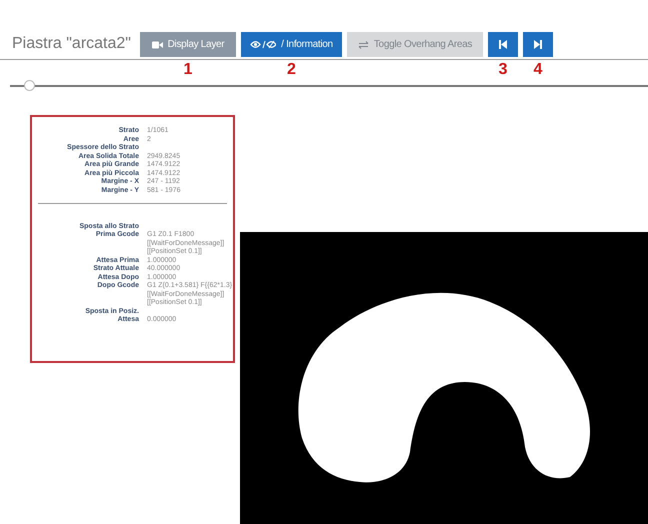  I want to click on callout-number: 3, so click(503, 70).